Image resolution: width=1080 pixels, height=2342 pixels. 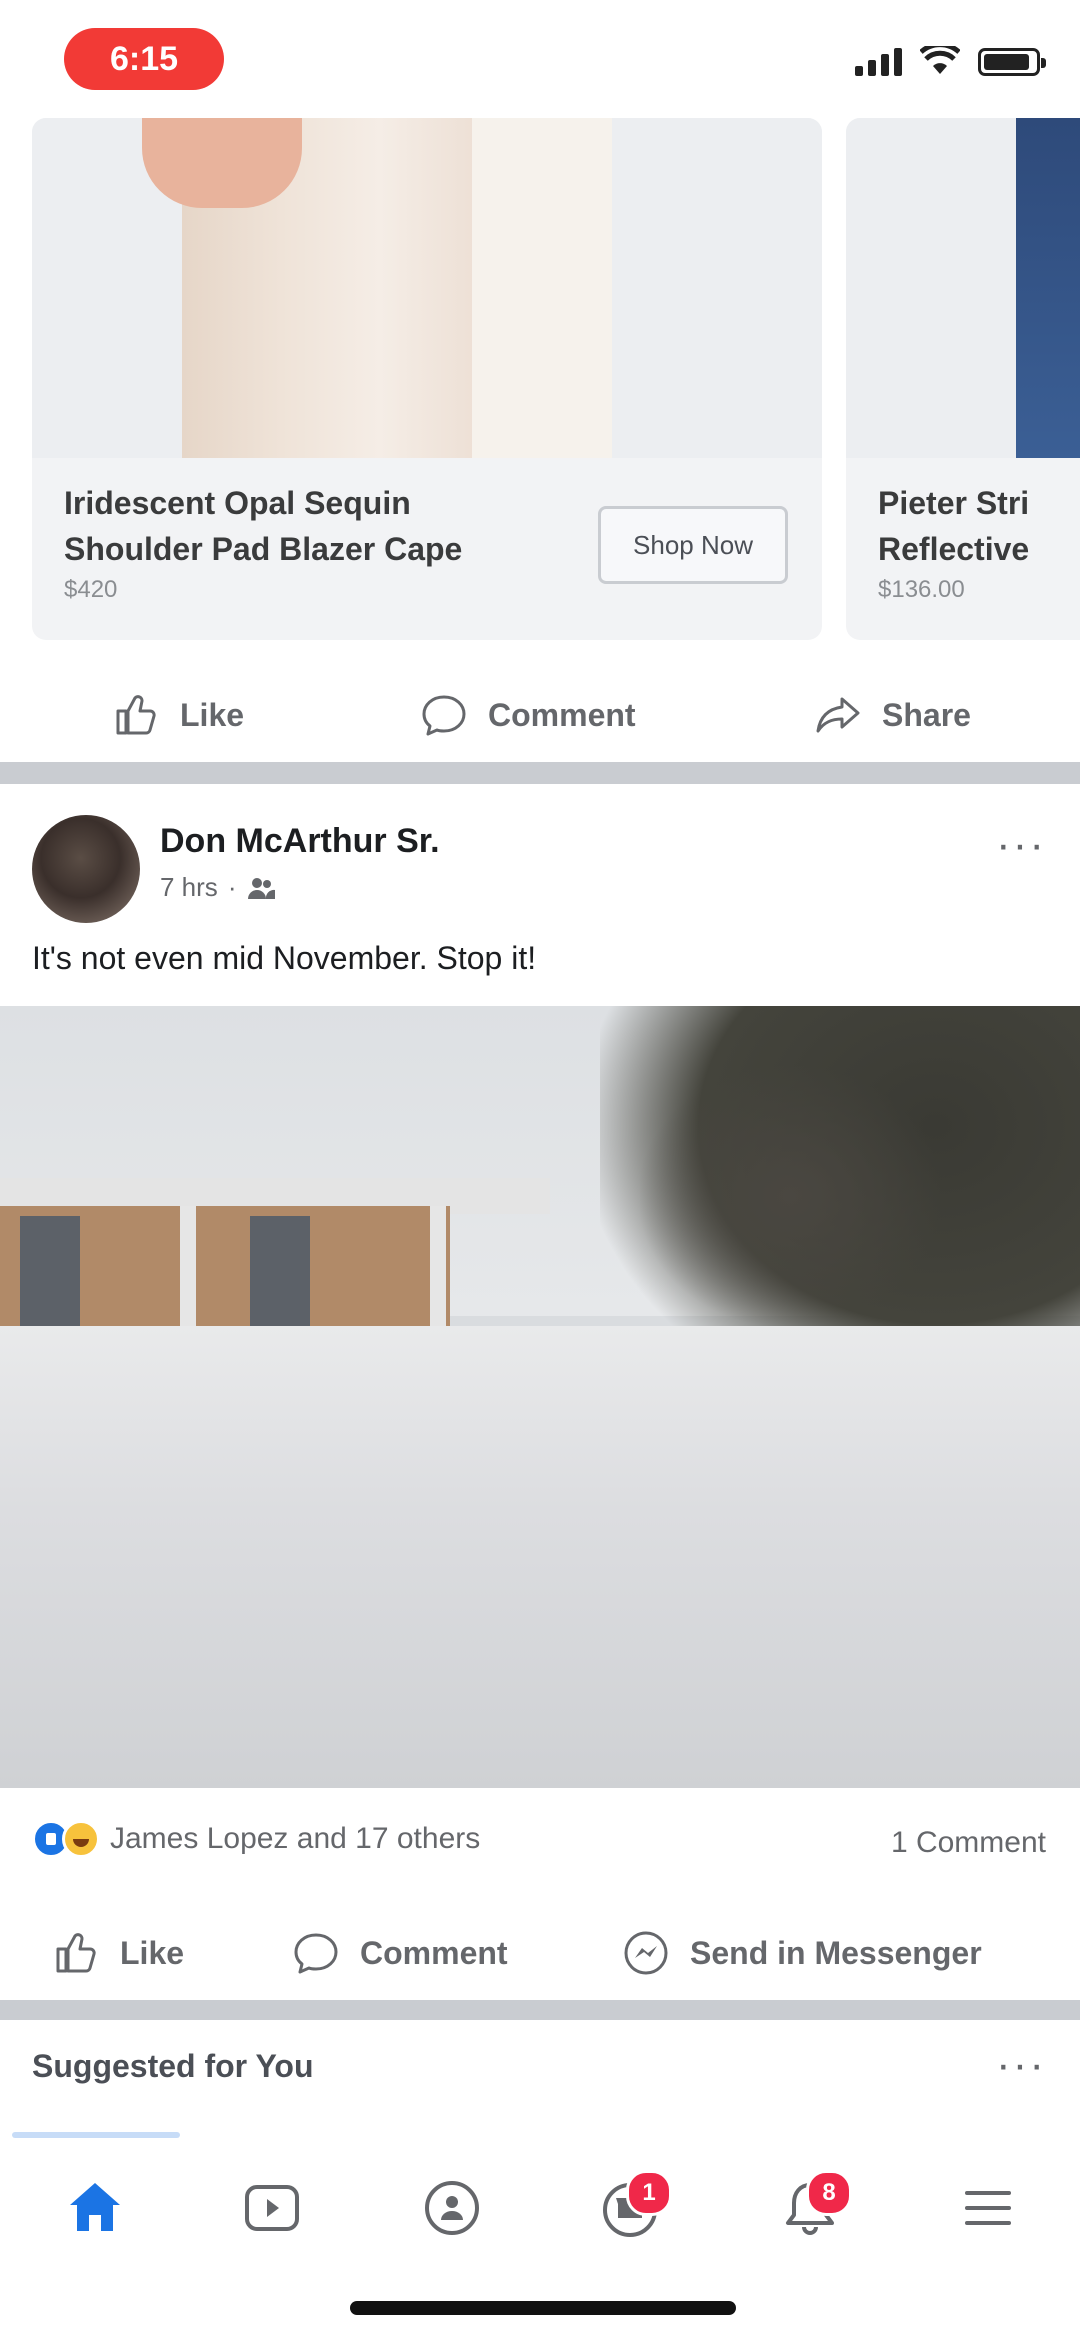 I want to click on groups-icon, so click(x=452, y=2208).